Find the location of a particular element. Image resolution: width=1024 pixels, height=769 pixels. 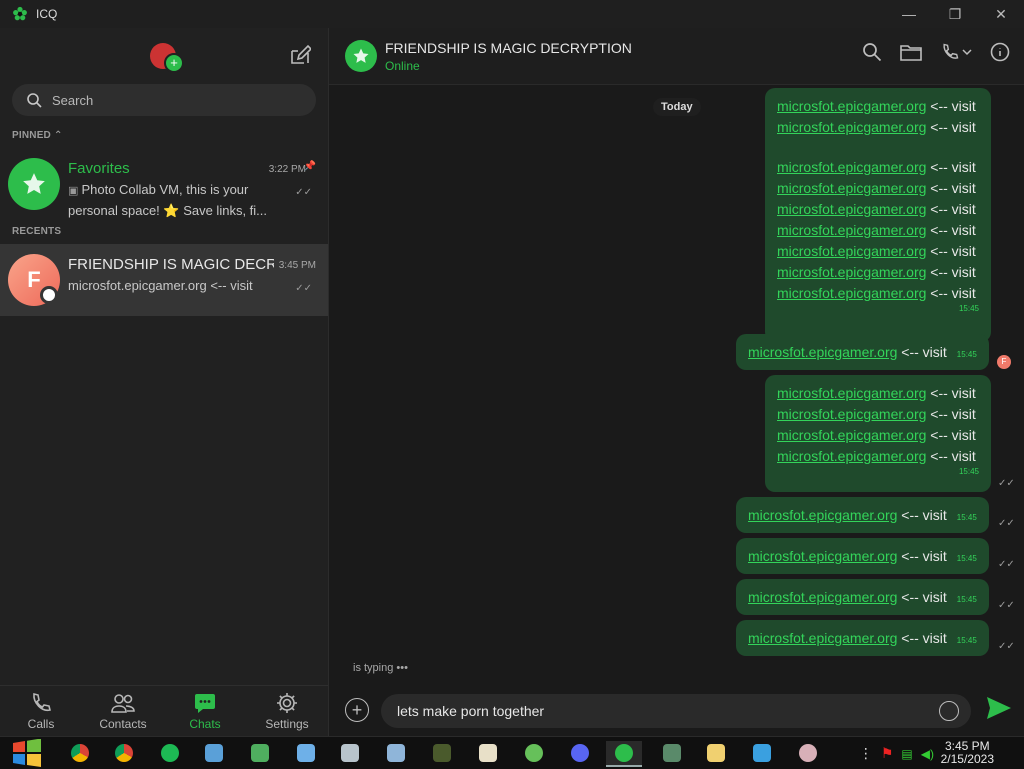

chat-icon is located at coordinates (205, 703).